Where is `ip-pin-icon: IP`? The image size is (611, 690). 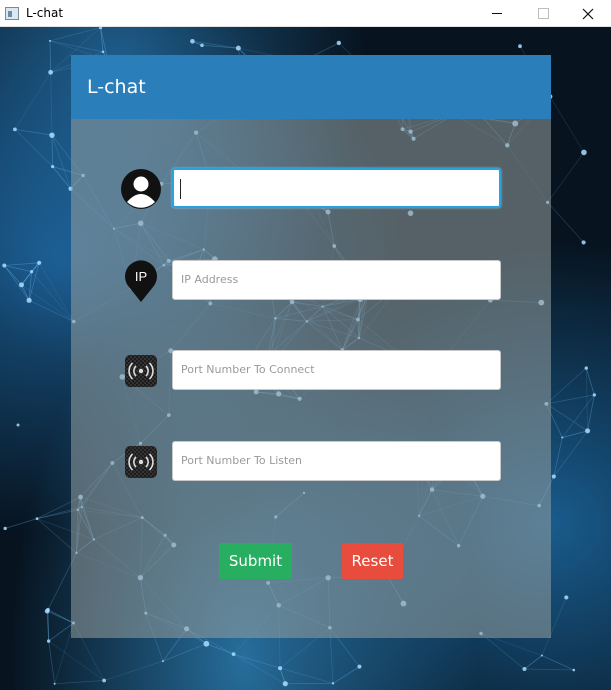
ip-pin-icon: IP is located at coordinates (141, 281).